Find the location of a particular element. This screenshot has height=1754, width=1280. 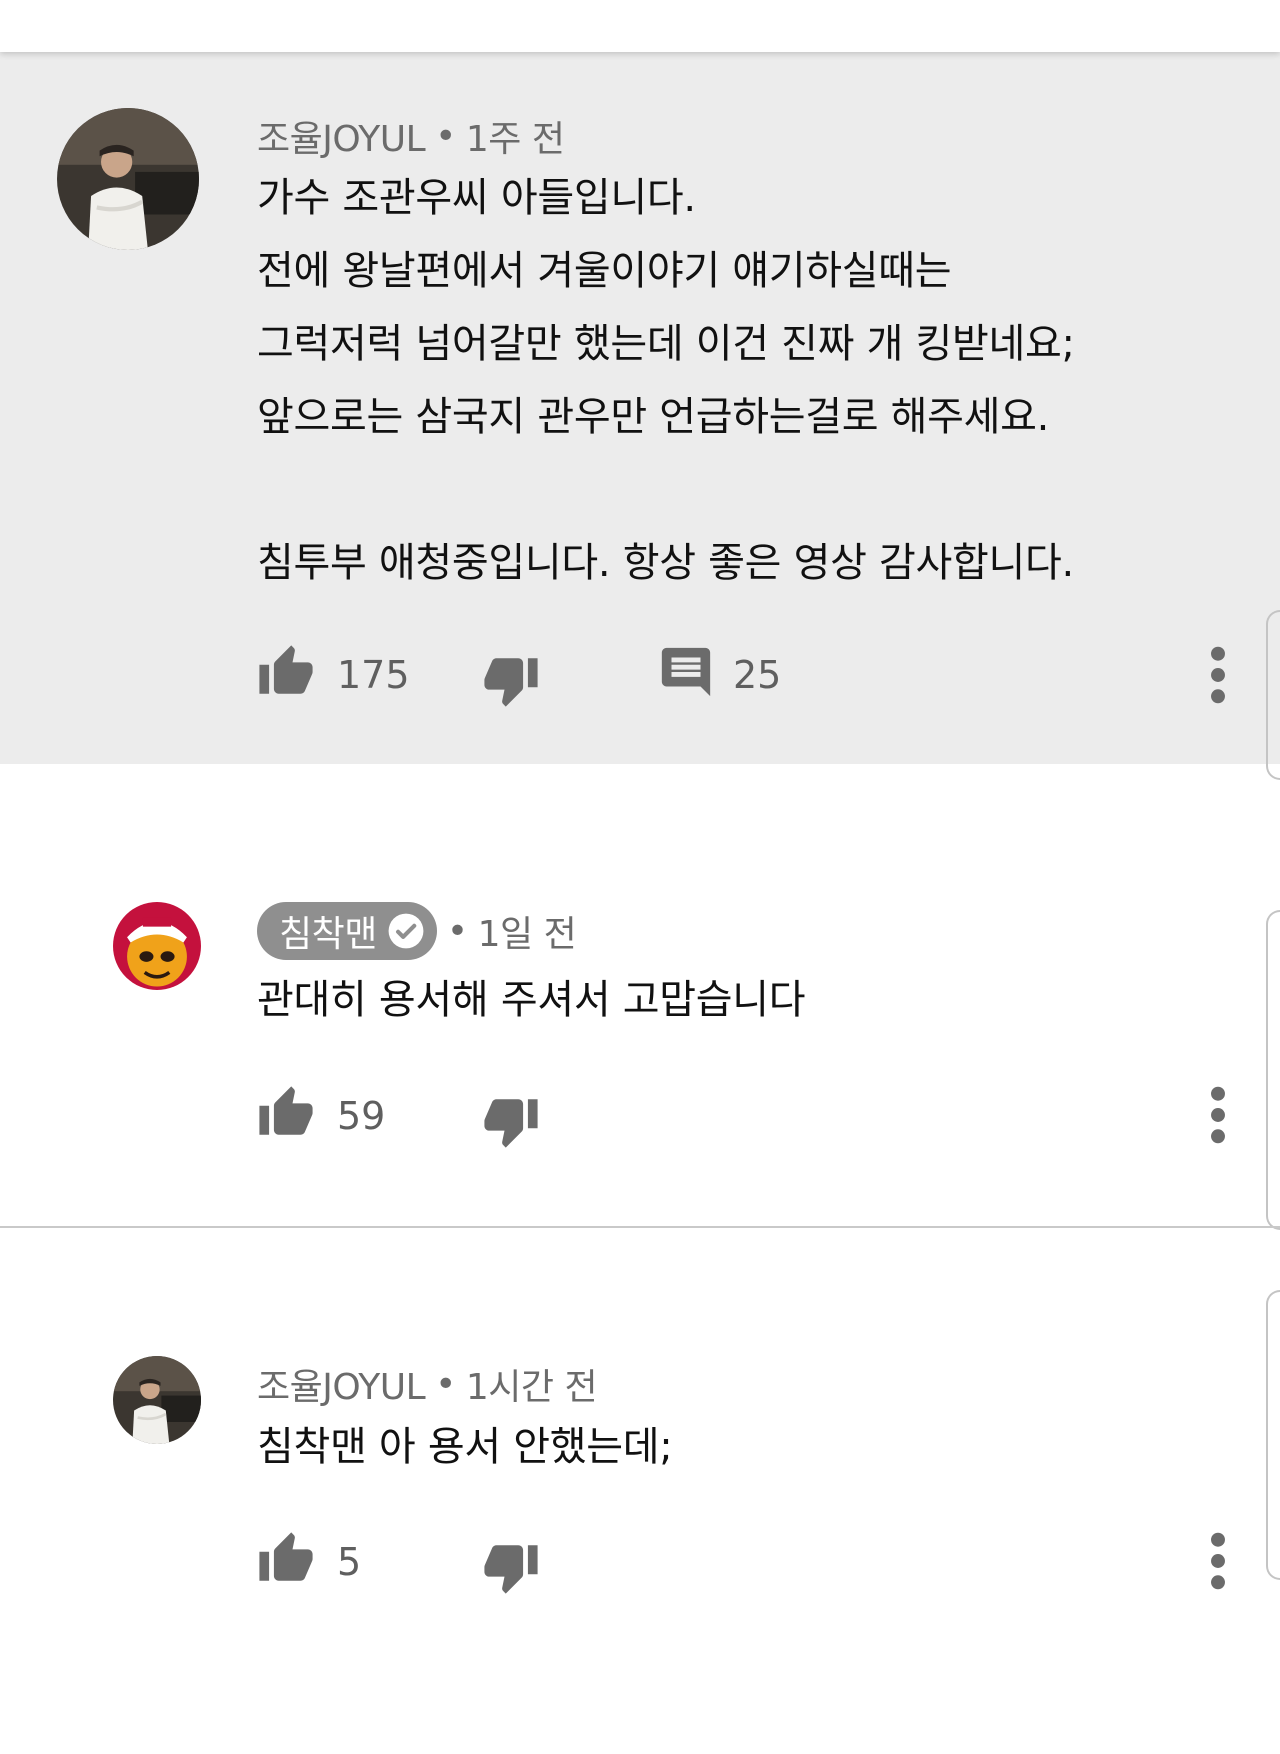

comment-text: 관대히 용서해 주셔서 고맙습니다 is located at coordinates (531, 1000).